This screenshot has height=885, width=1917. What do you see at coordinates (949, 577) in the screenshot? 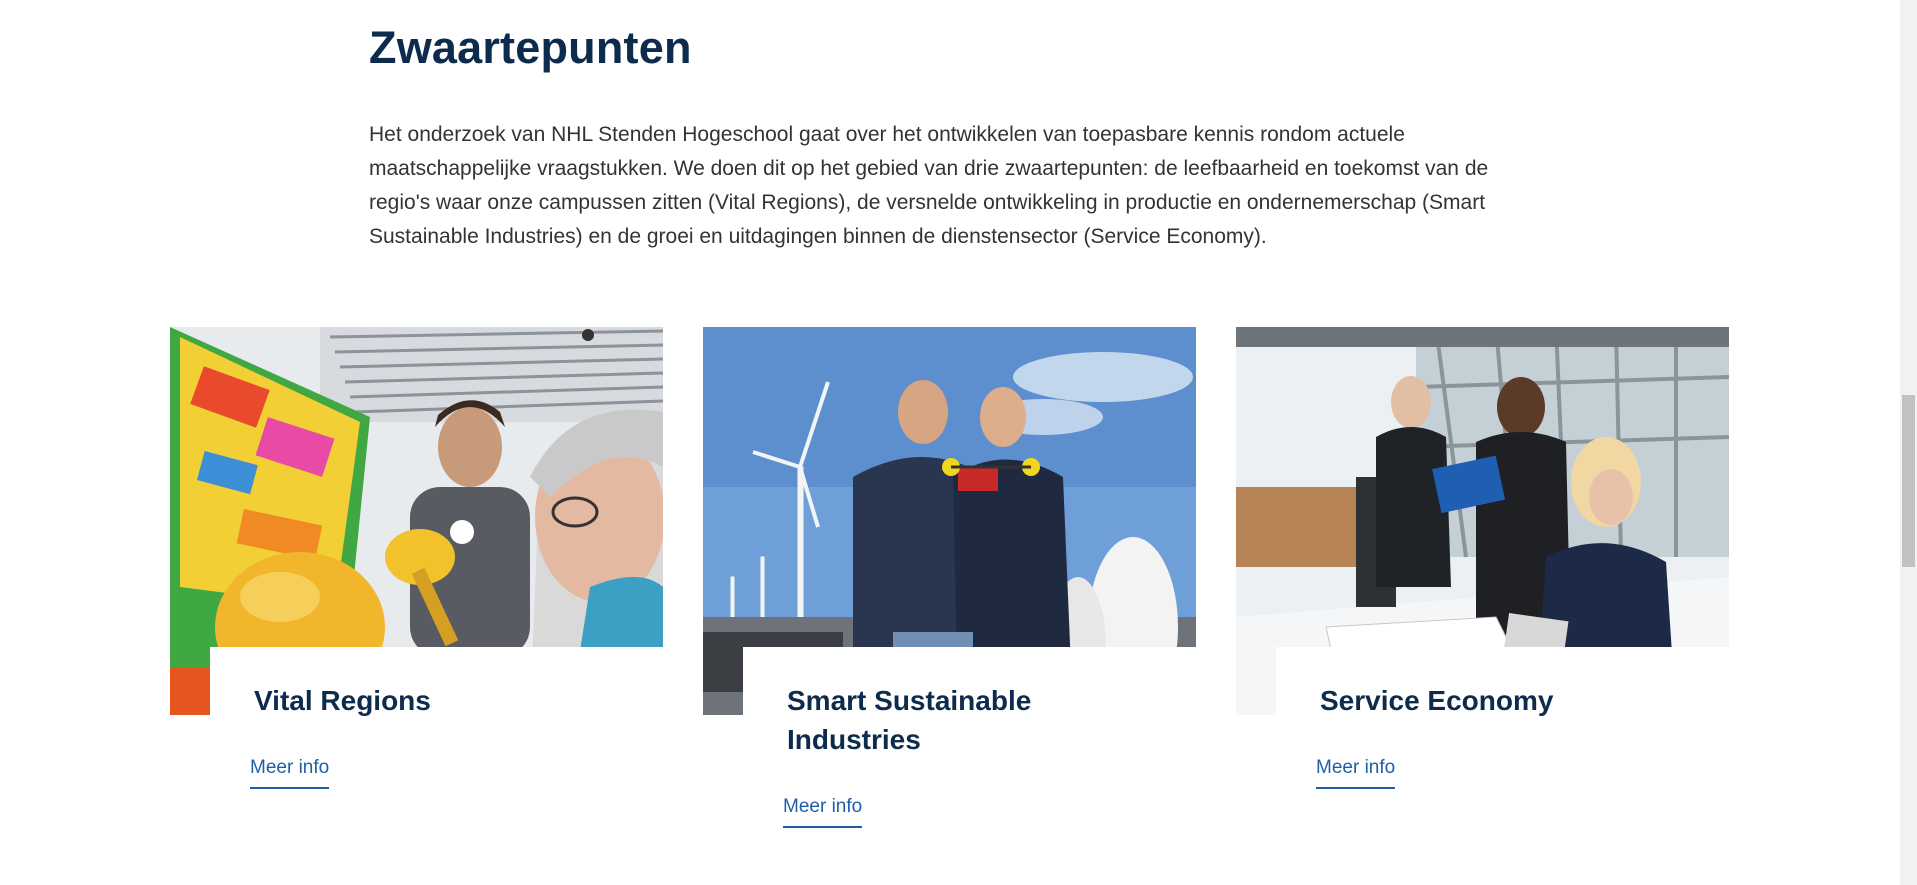
I see `card-smart-sustainable-industries: Smart Sustainable Industries Meer info` at bounding box center [949, 577].